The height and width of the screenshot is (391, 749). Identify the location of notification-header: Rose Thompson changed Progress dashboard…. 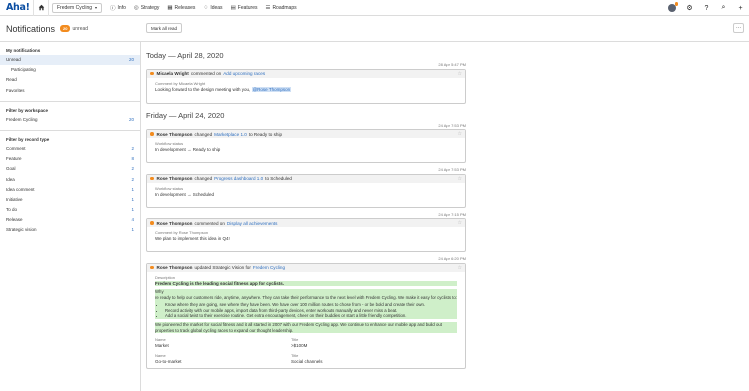
(306, 178).